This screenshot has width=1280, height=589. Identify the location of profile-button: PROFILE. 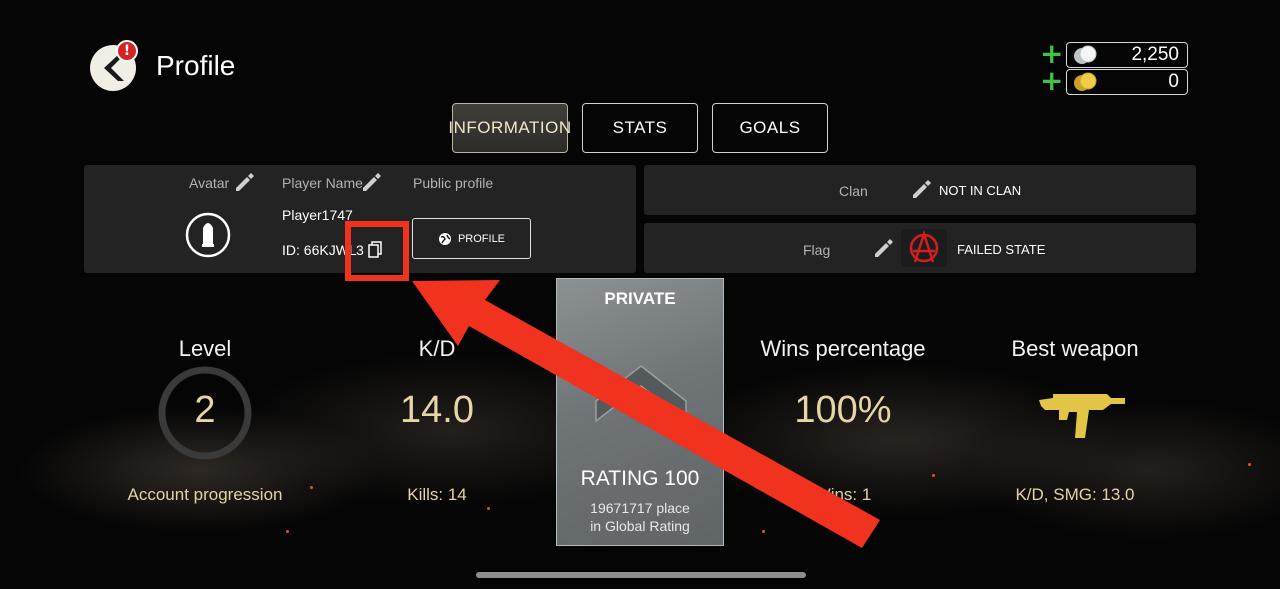
(471, 238).